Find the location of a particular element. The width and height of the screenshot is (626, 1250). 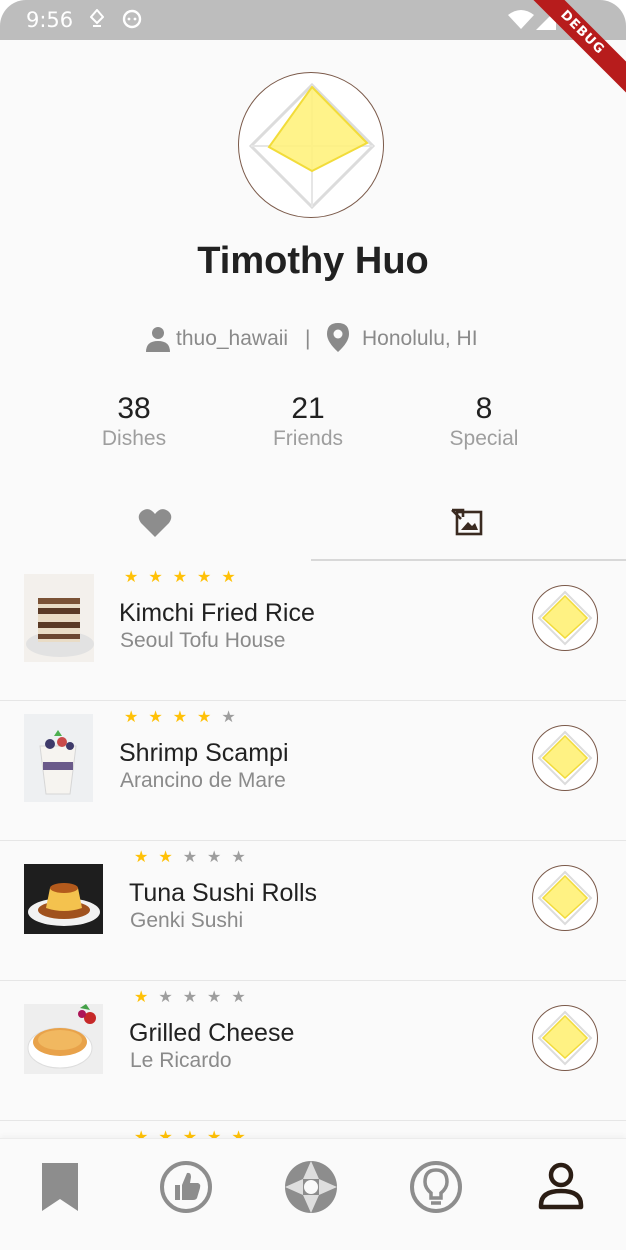

bottom-navigation is located at coordinates (313, 1194).